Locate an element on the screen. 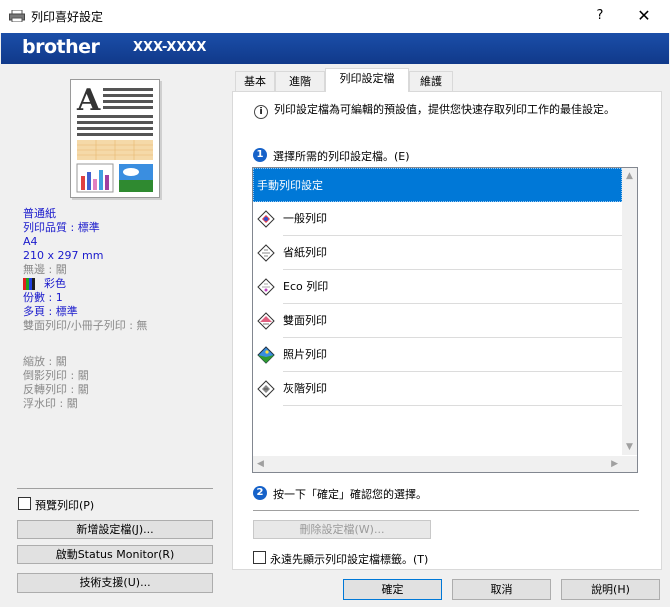  always-show-label: 永遠先顯示列印設定檔標籤。(T) is located at coordinates (349, 559).